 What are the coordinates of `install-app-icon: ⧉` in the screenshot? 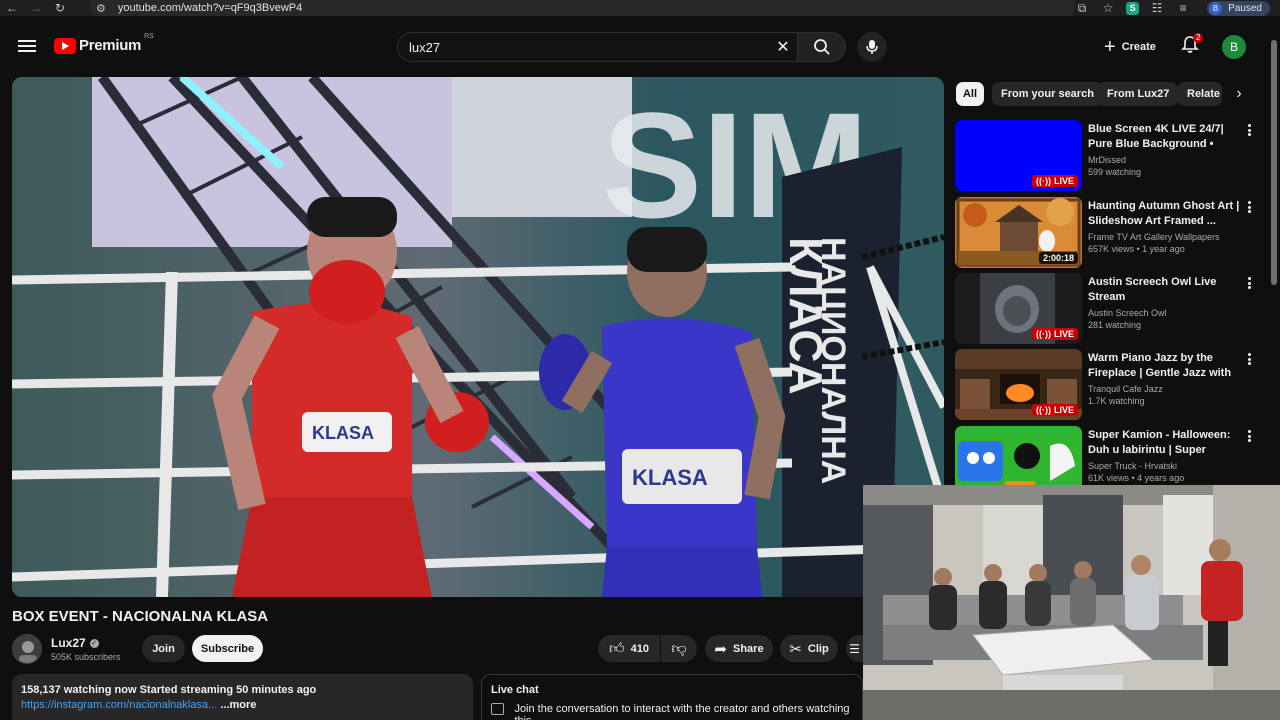 It's located at (1082, 8).